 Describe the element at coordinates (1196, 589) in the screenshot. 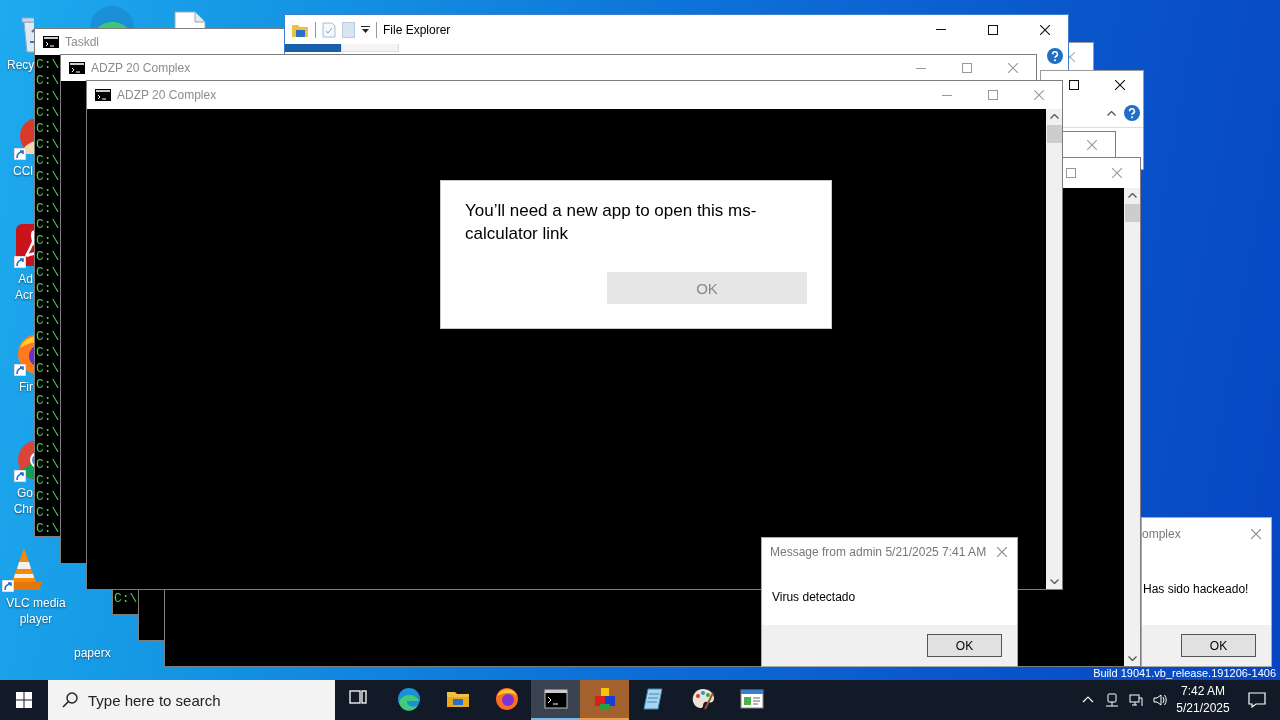

I see `message-text: Has sido hackeado!` at that location.